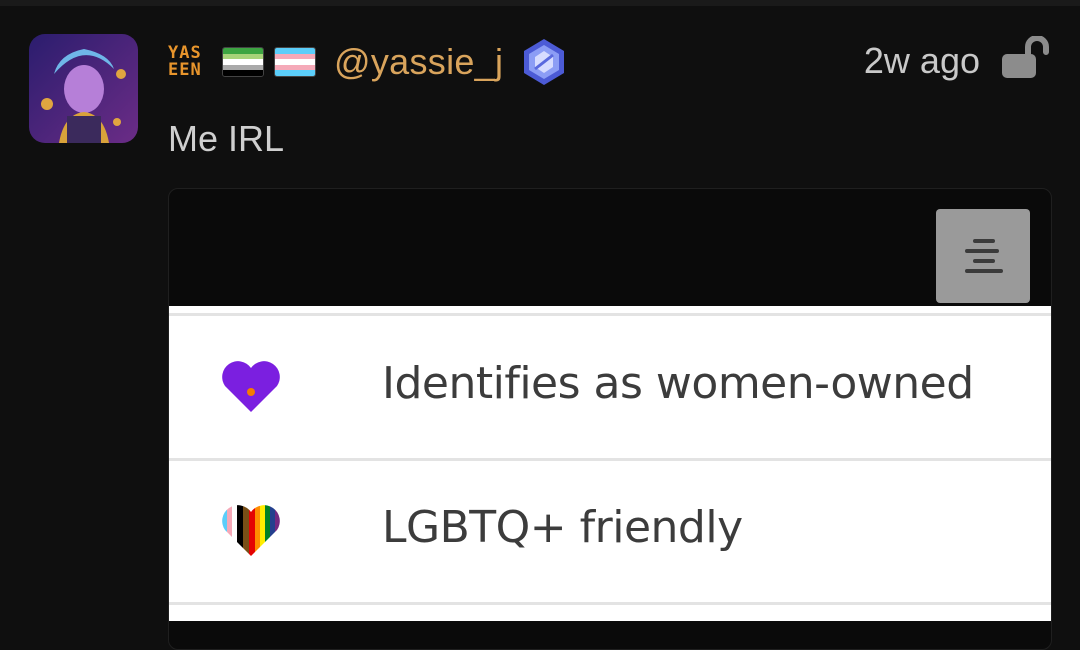 The height and width of the screenshot is (650, 1080). Describe the element at coordinates (226, 138) in the screenshot. I see `post-text: Me IRL` at that location.